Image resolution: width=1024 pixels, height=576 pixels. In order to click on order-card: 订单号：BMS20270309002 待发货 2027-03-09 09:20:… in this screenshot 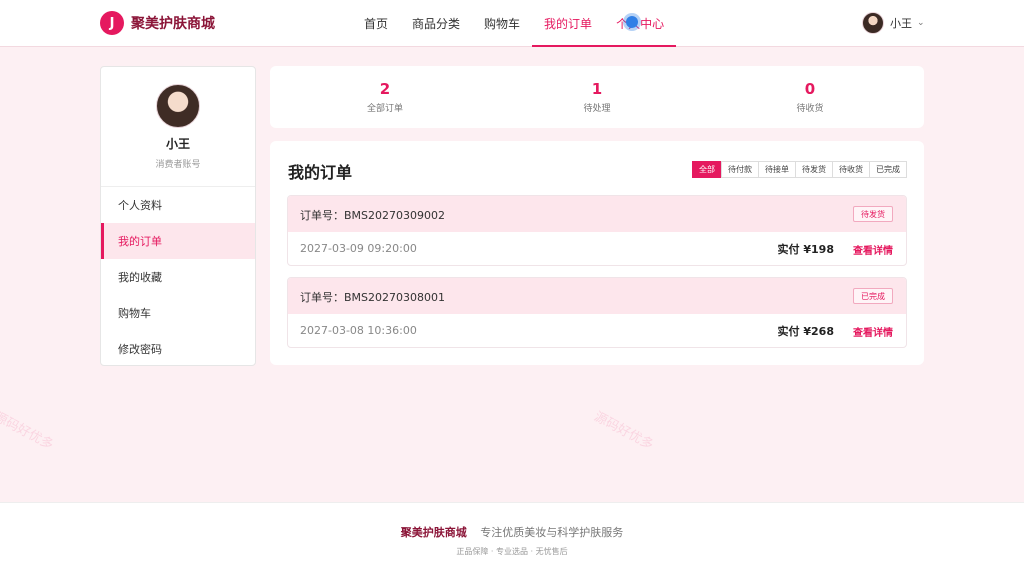, I will do `click(597, 230)`.